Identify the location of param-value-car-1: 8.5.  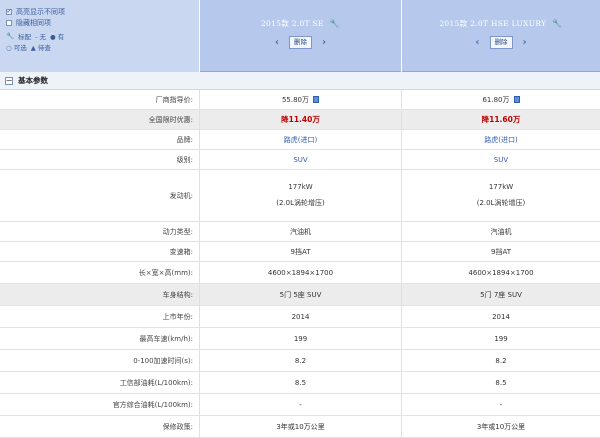
(301, 382).